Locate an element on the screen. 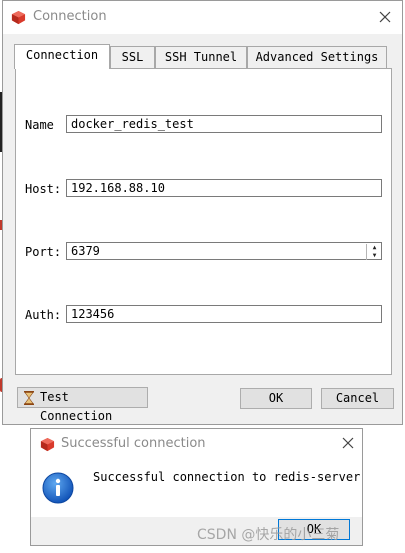  title-bar: Connection is located at coordinates (202, 17).